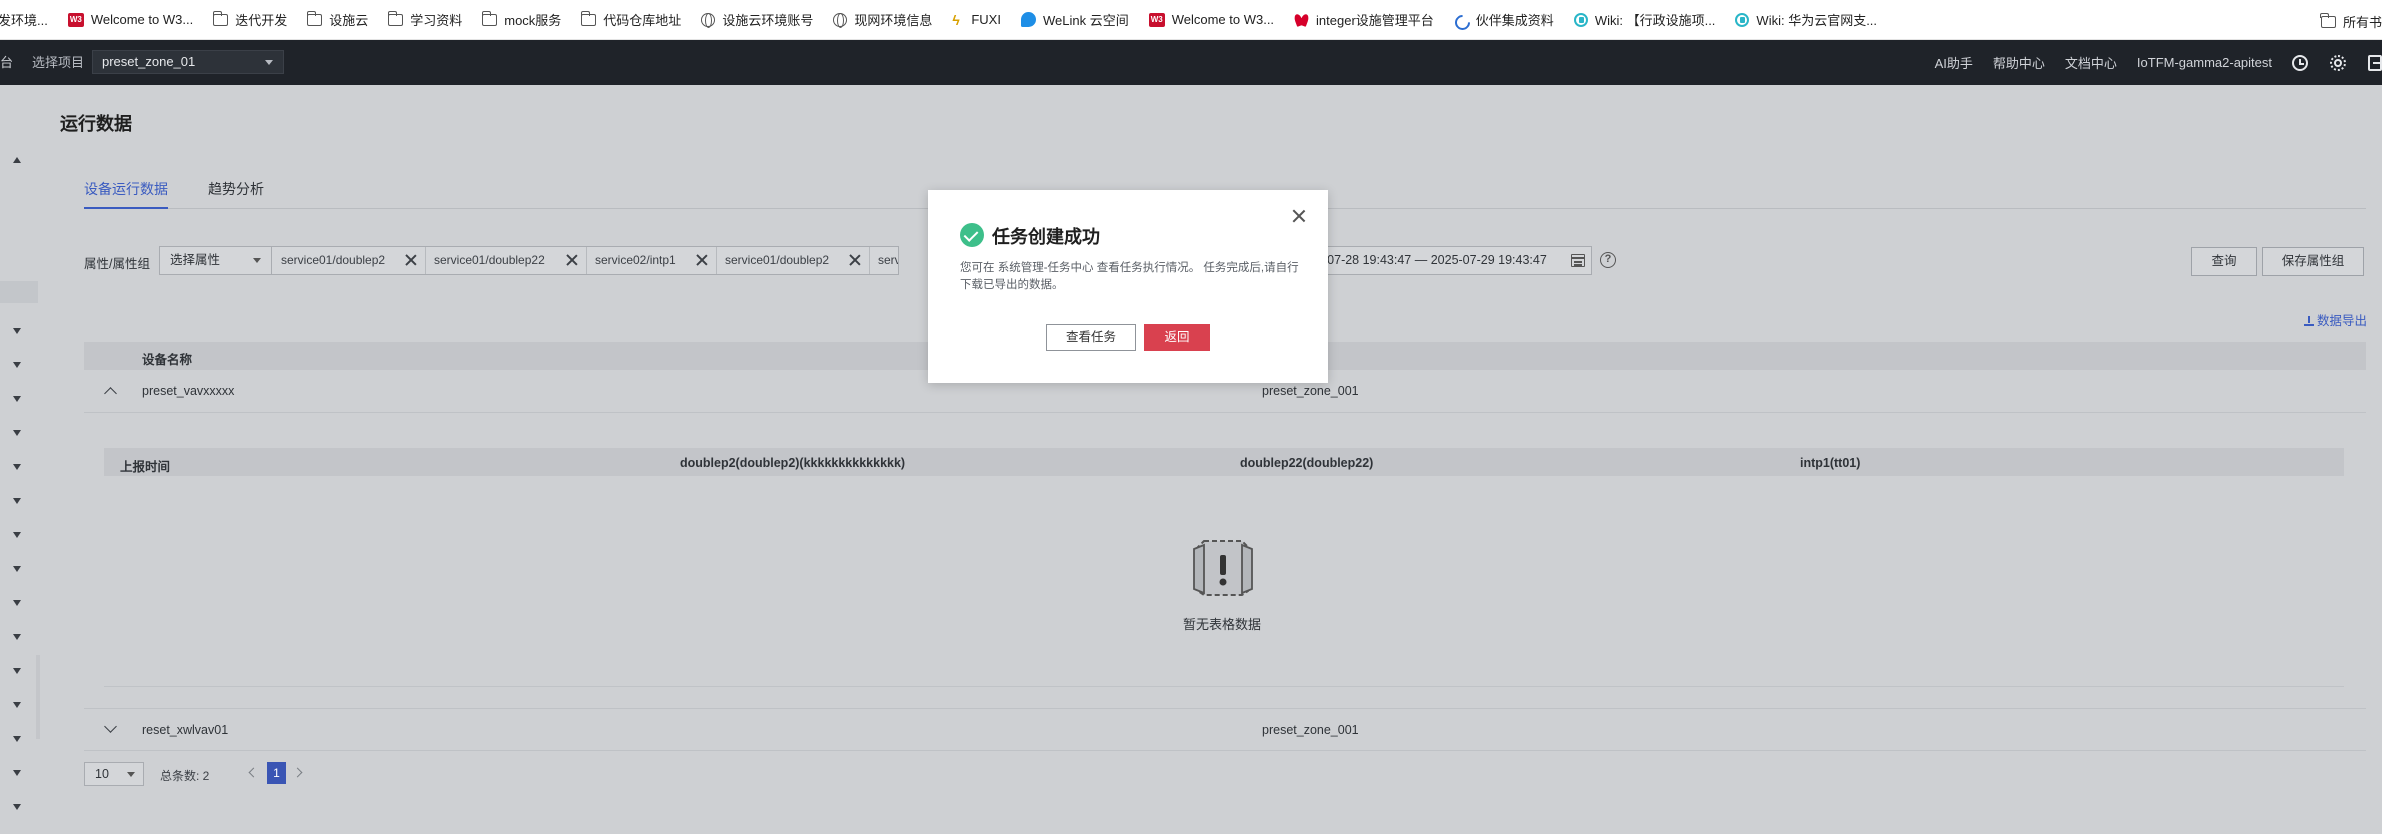 The width and height of the screenshot is (2382, 834). Describe the element at coordinates (1091, 337) in the screenshot. I see `view-task-button: 查看任务` at that location.